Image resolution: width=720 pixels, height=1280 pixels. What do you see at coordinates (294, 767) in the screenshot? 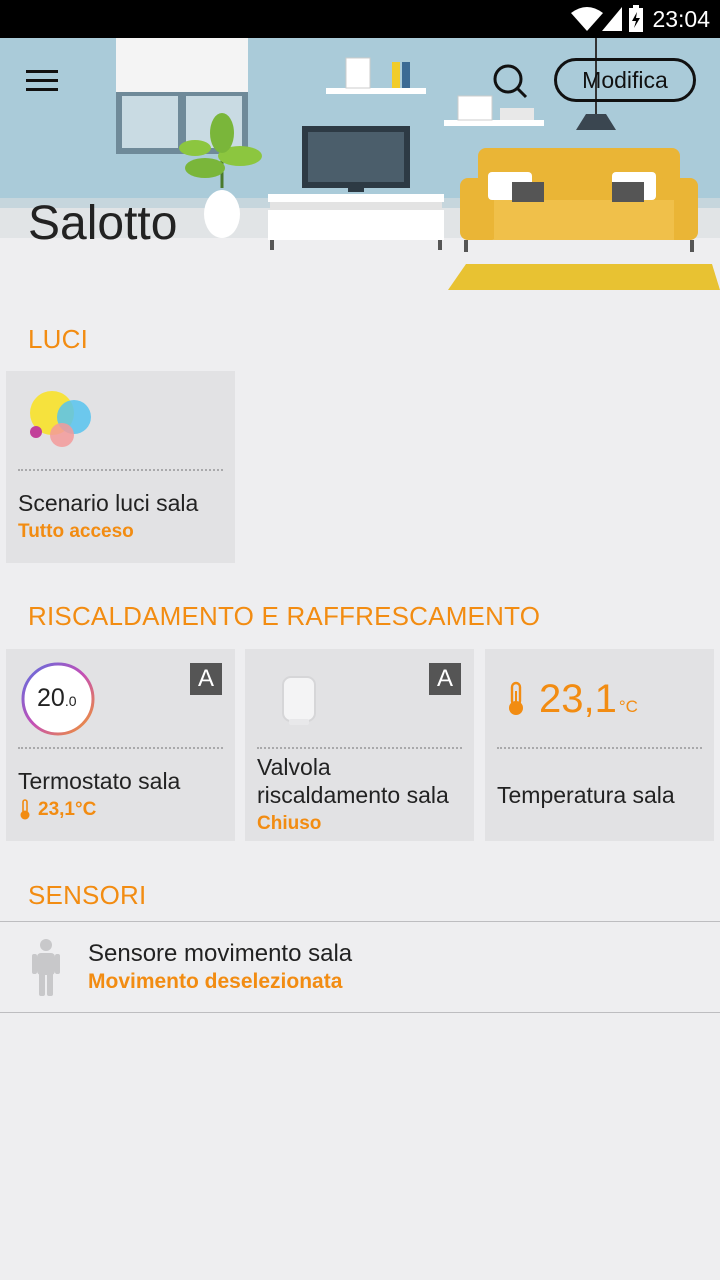
I see `card-name-line1: Valvola` at bounding box center [294, 767].